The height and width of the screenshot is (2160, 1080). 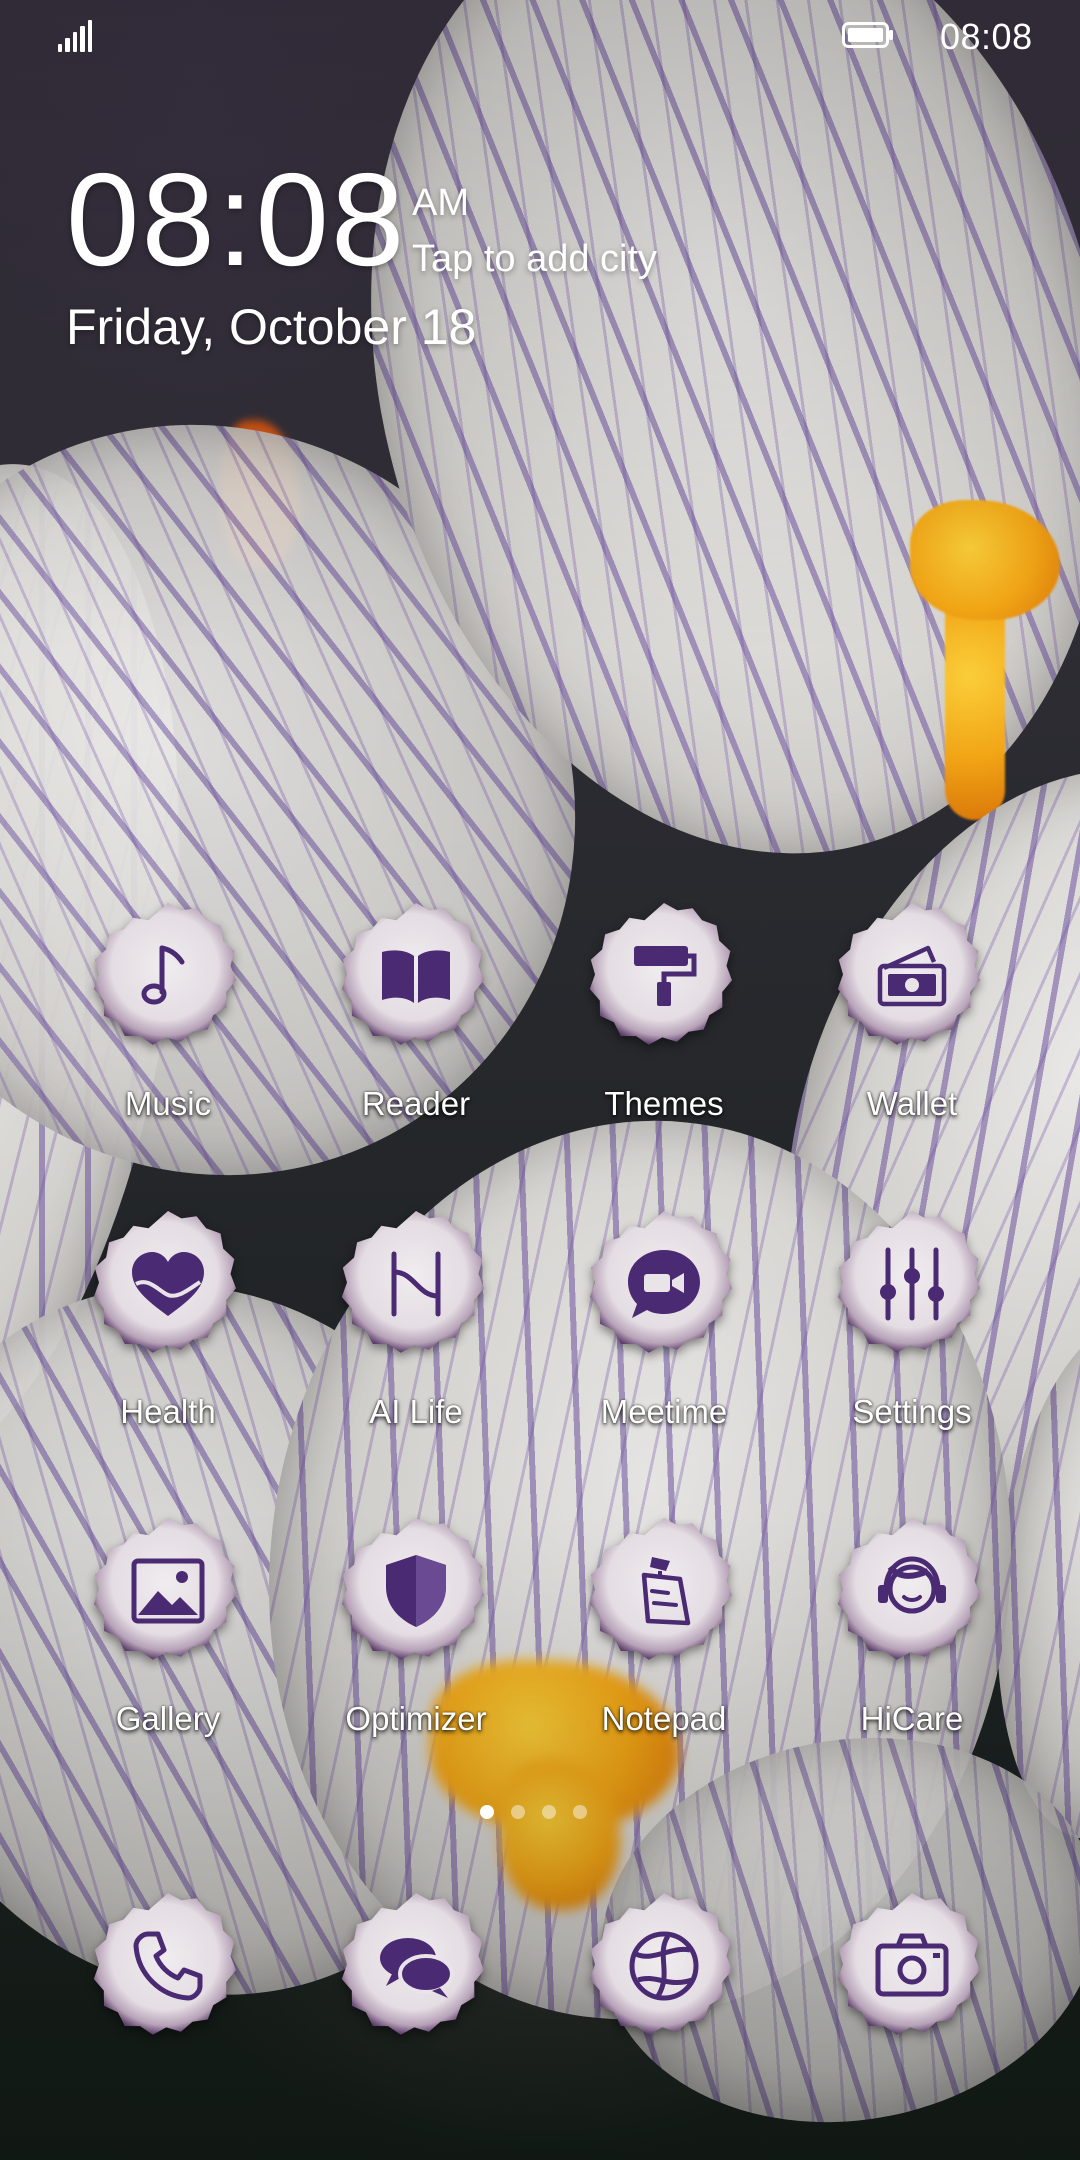 What do you see at coordinates (986, 36) in the screenshot?
I see `status-time: 08:08` at bounding box center [986, 36].